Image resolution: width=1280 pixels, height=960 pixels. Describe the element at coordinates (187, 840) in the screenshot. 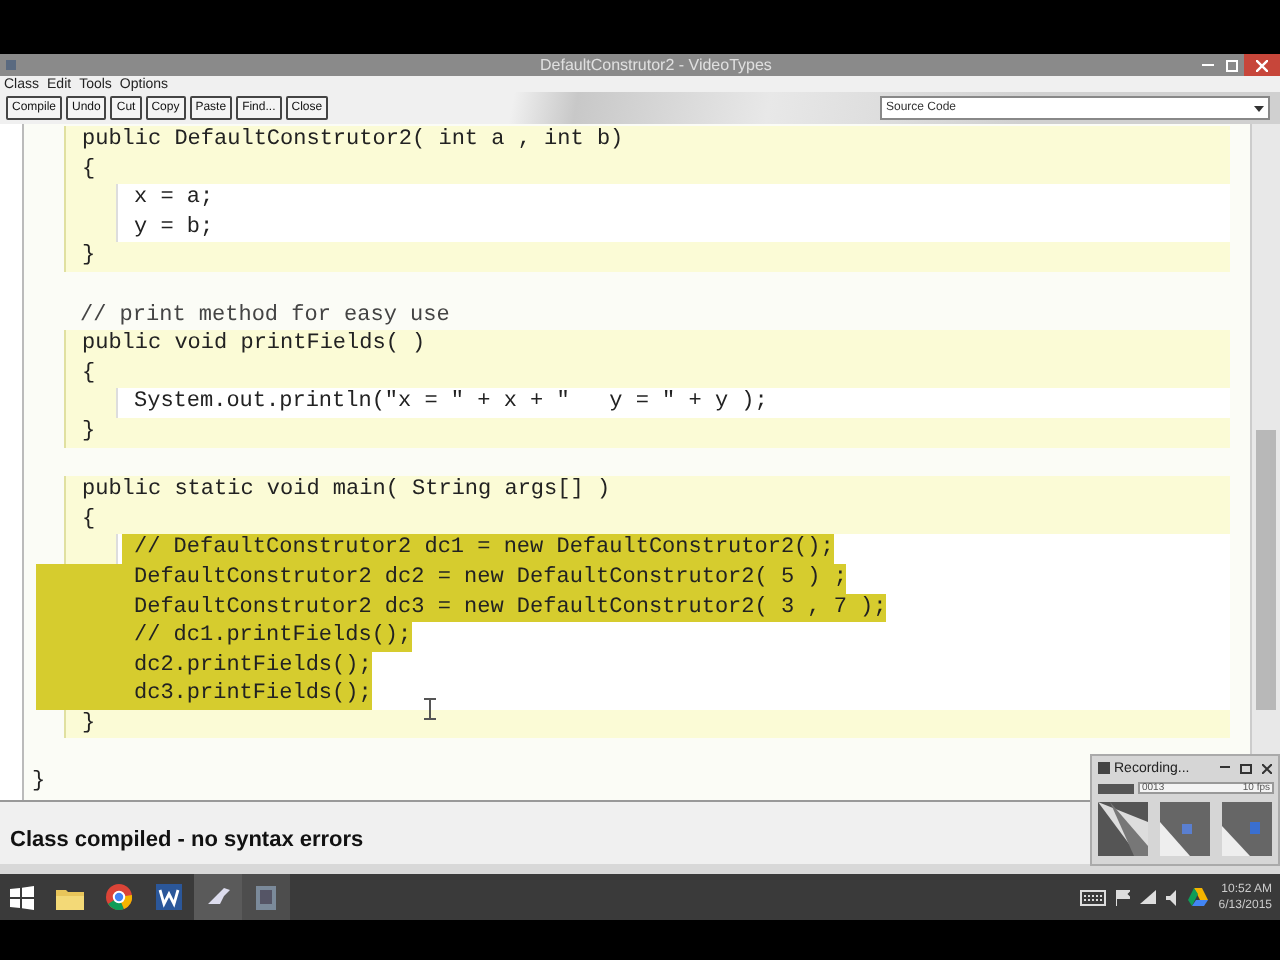

I see `status-message: Class compiled - no syntax errors` at that location.